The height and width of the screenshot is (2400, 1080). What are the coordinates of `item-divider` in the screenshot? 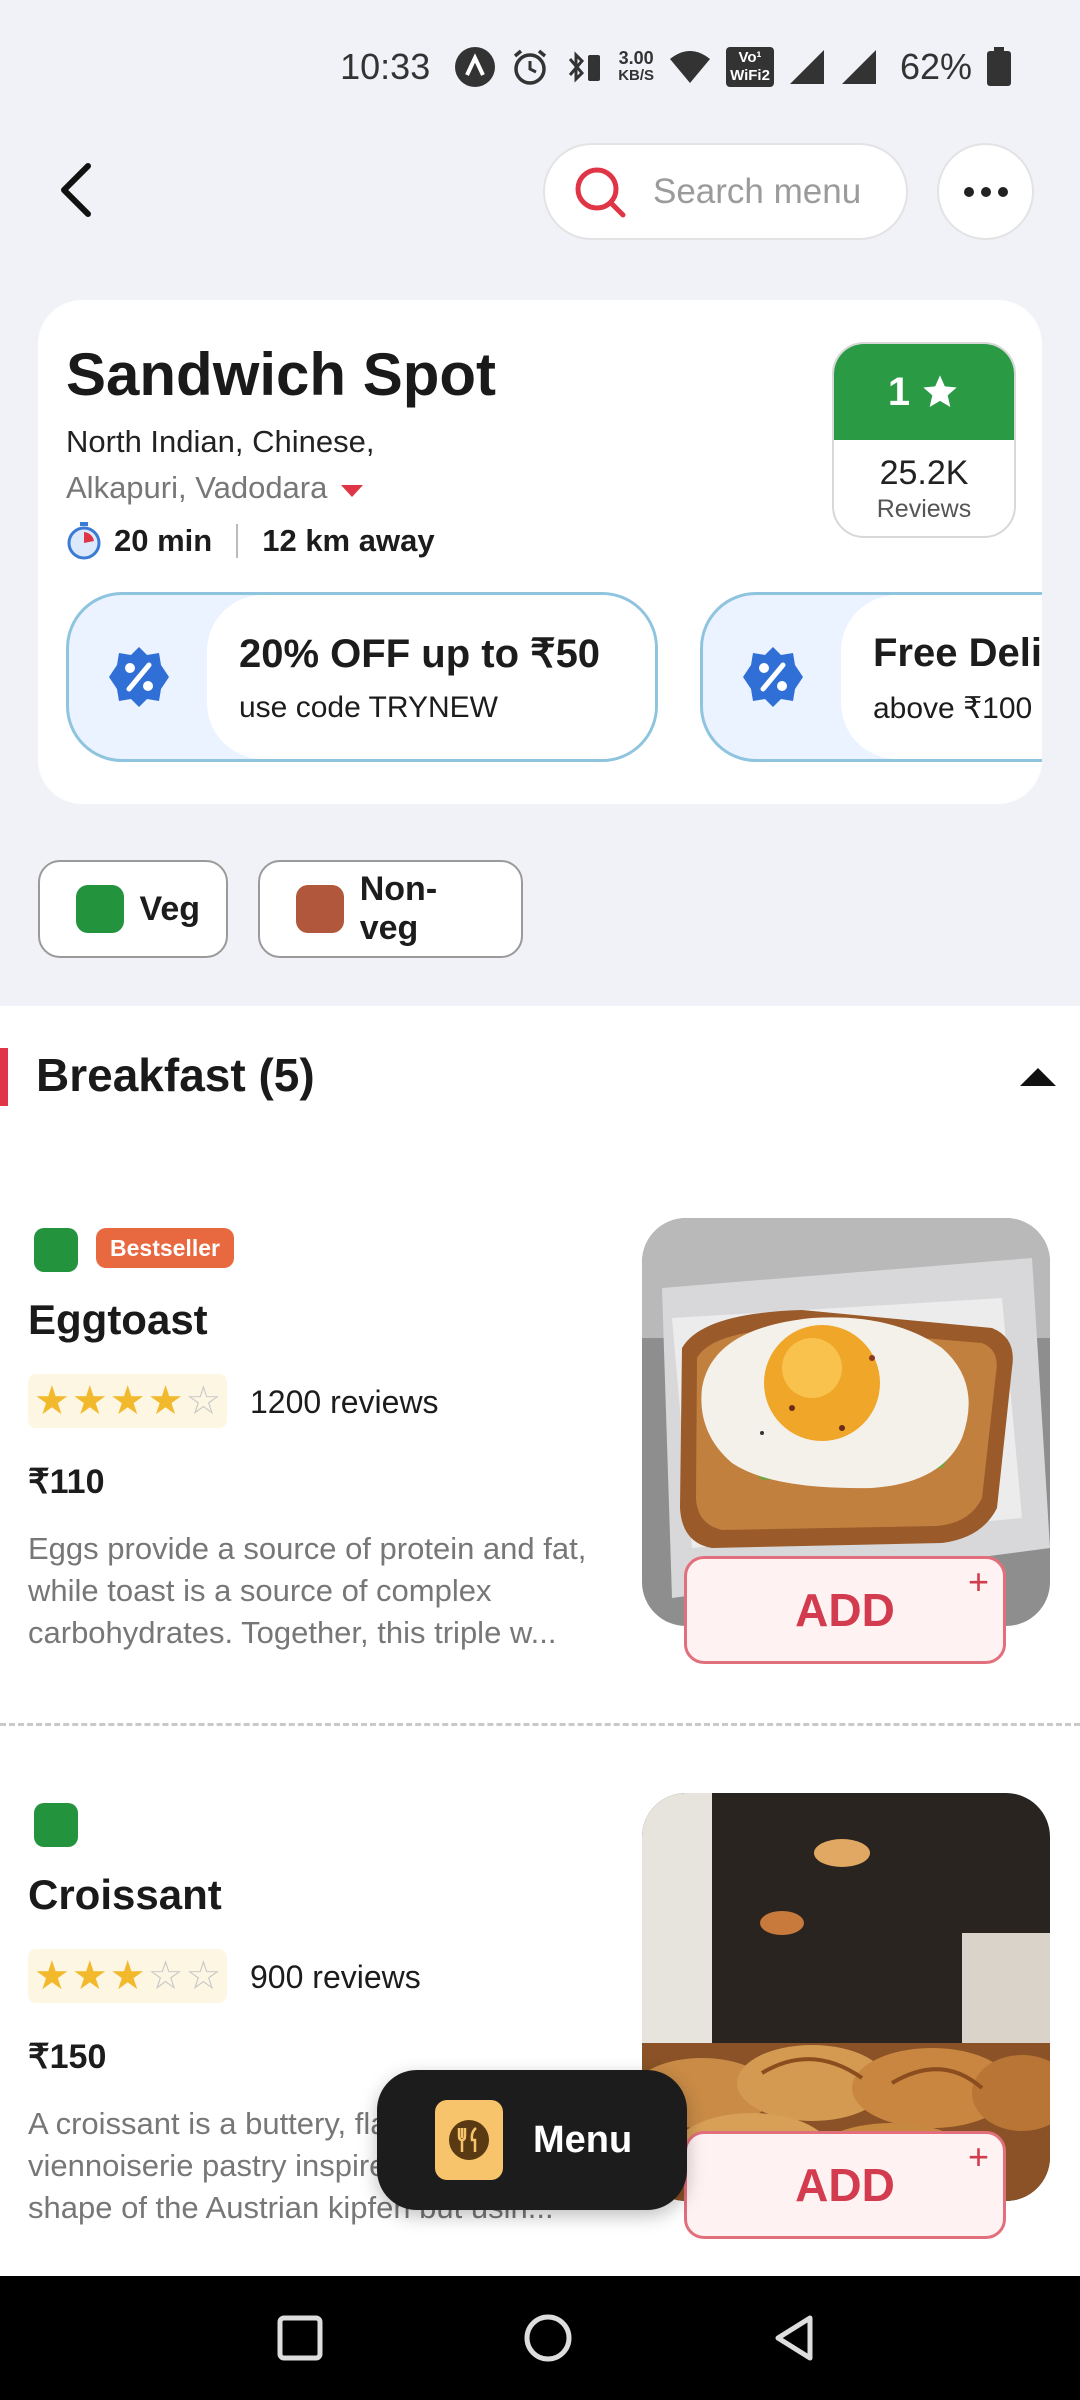 It's located at (540, 1724).